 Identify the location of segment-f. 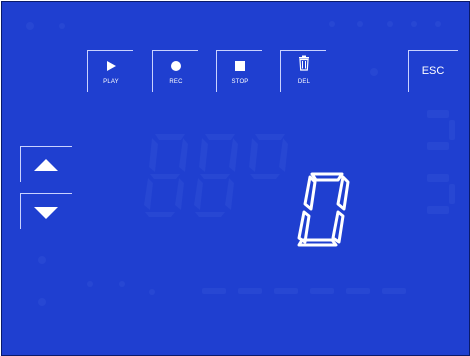
(310, 193).